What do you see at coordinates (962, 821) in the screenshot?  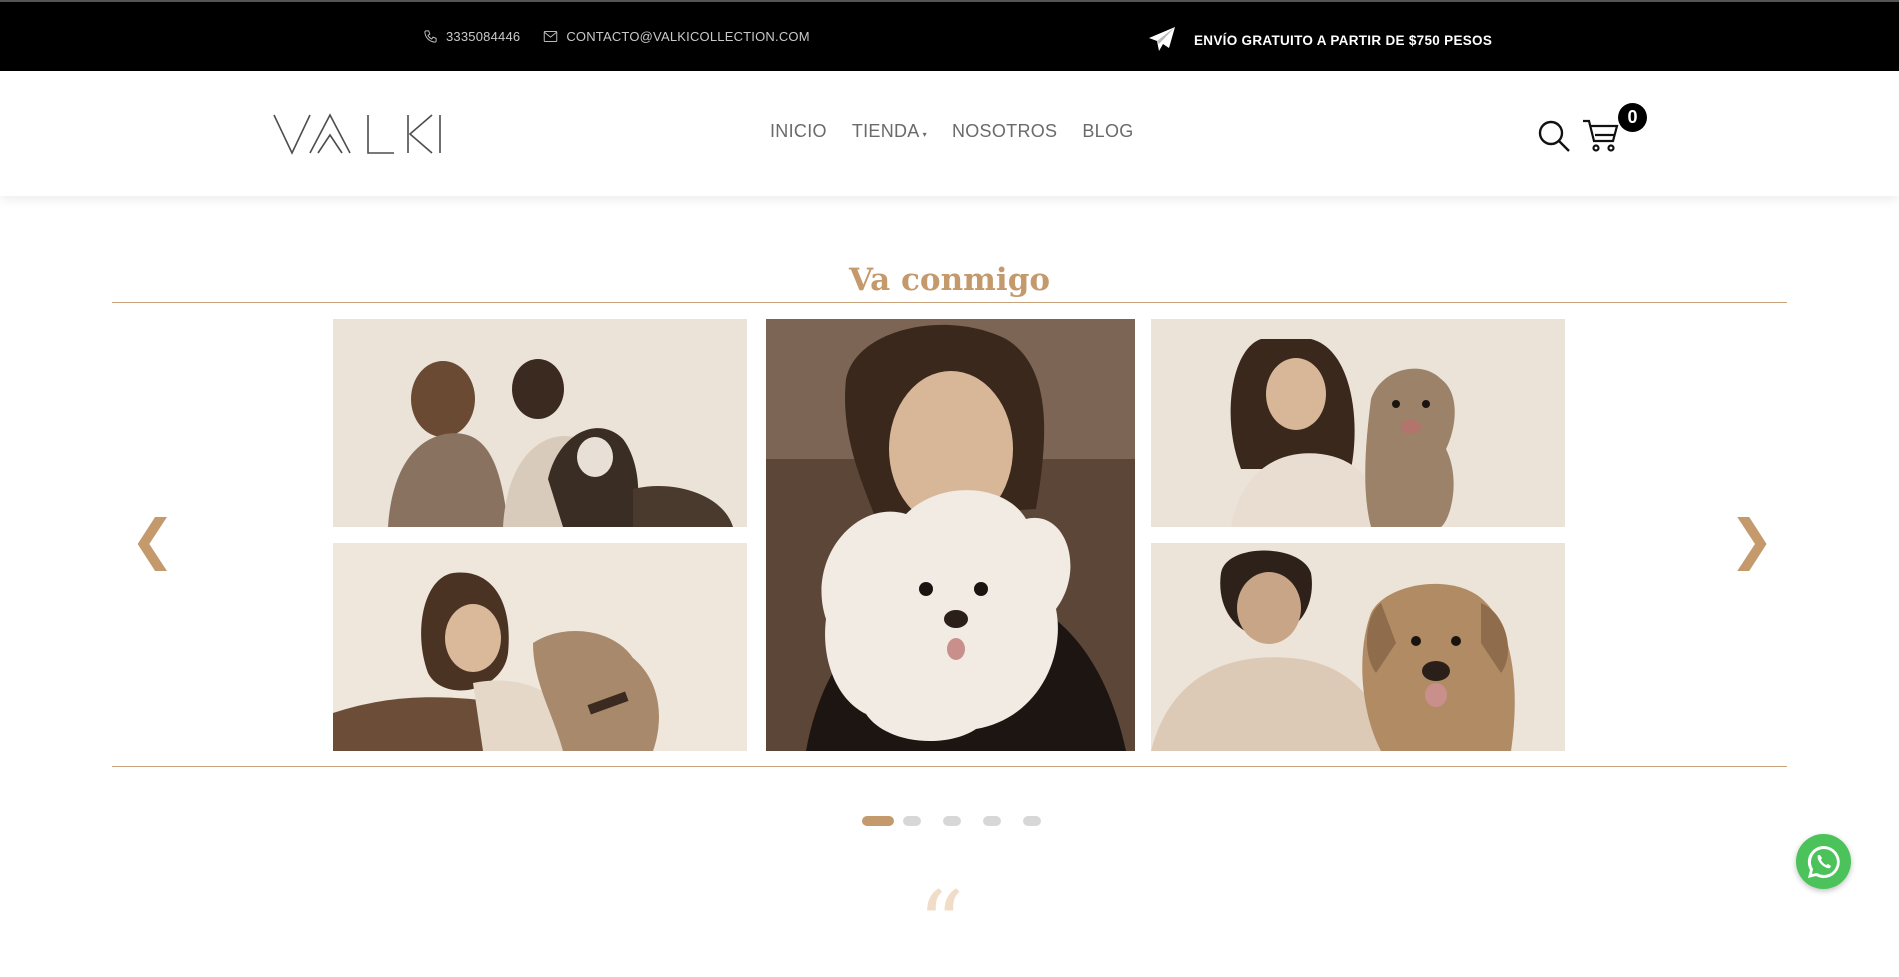 I see `carousel-pagination` at bounding box center [962, 821].